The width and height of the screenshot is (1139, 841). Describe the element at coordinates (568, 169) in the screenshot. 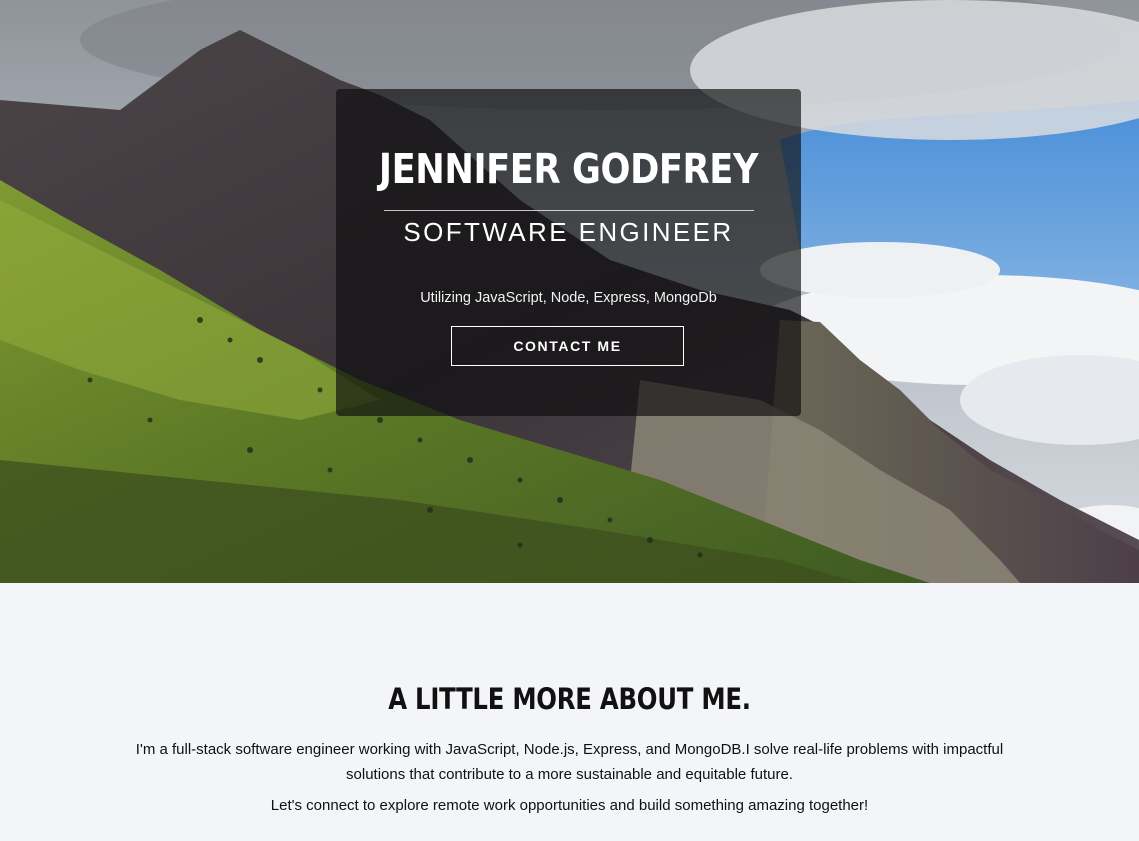

I see `hero-name: JENNIFER GODFREY` at that location.